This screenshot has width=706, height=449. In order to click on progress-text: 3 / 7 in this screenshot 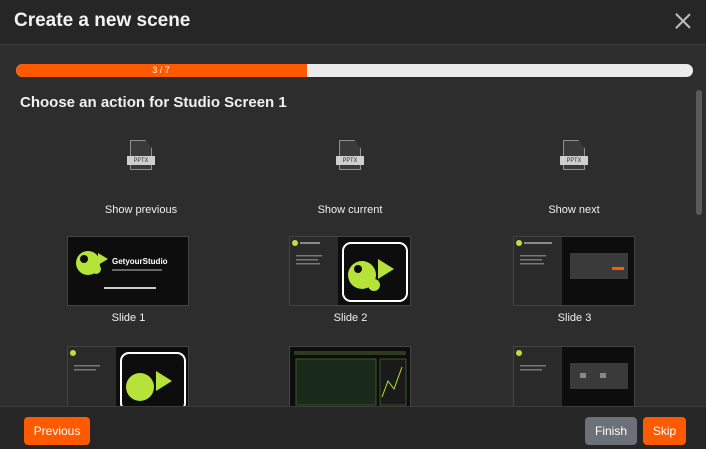, I will do `click(161, 70)`.